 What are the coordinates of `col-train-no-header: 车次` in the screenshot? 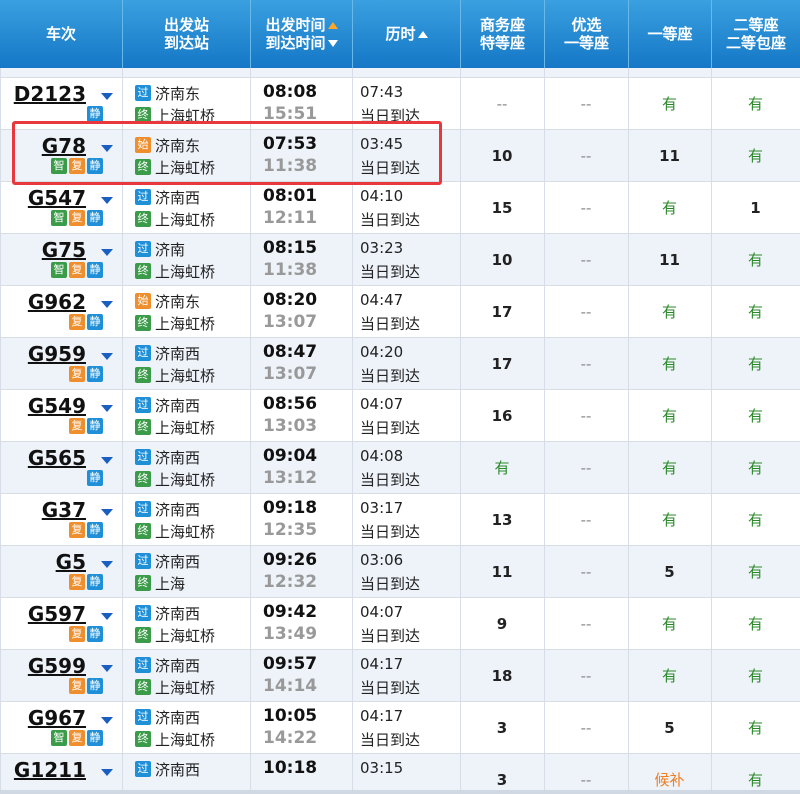 It's located at (61, 34).